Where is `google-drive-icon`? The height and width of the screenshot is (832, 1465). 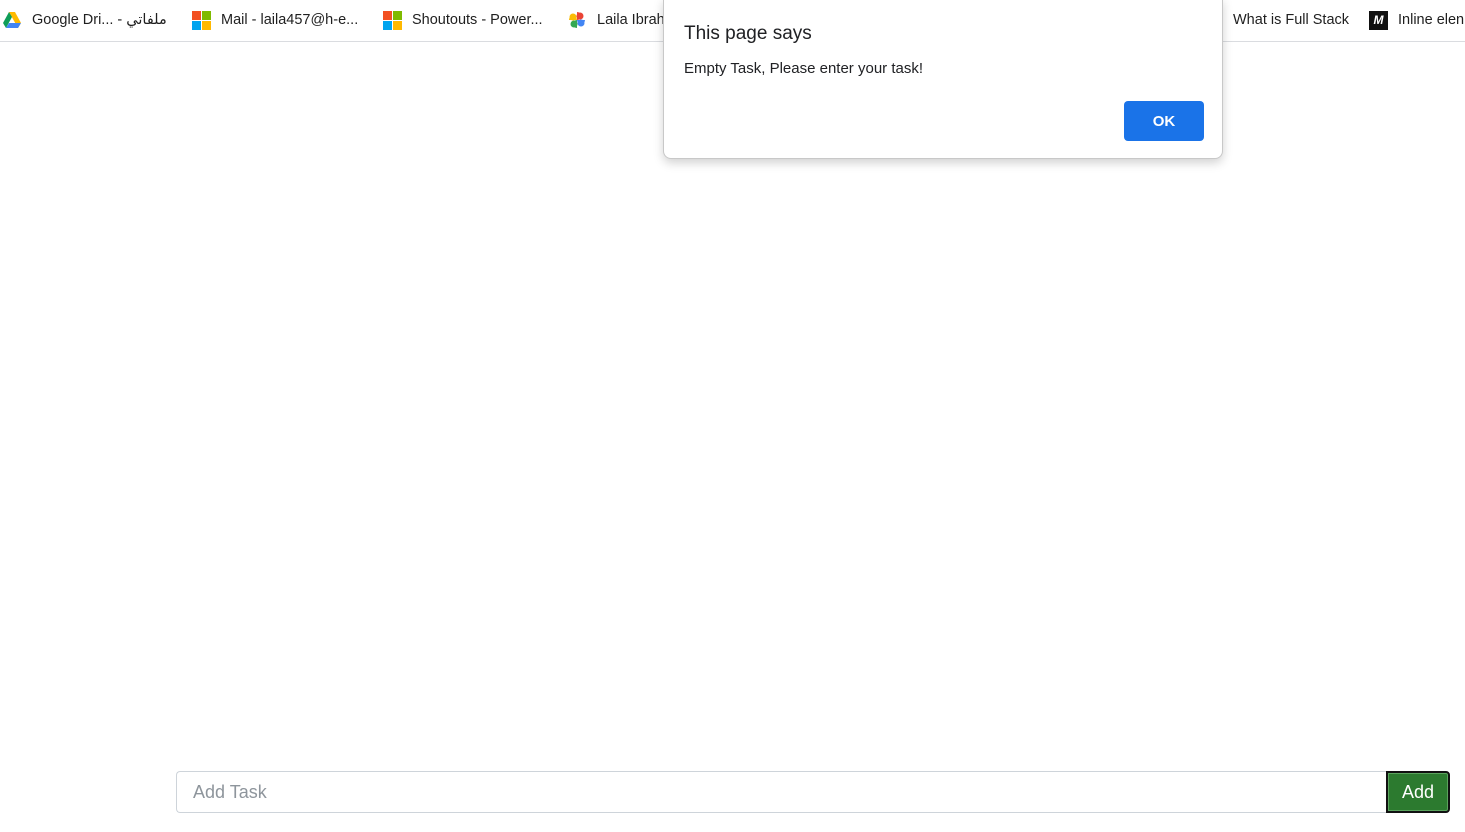 google-drive-icon is located at coordinates (12, 20).